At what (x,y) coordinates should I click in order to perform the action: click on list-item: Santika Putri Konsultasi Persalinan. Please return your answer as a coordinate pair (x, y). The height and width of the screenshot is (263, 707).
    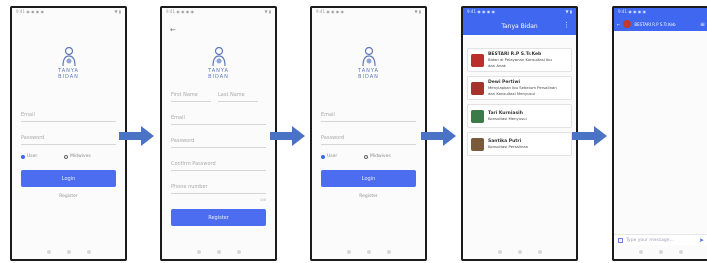
    Looking at the image, I should click on (519, 144).